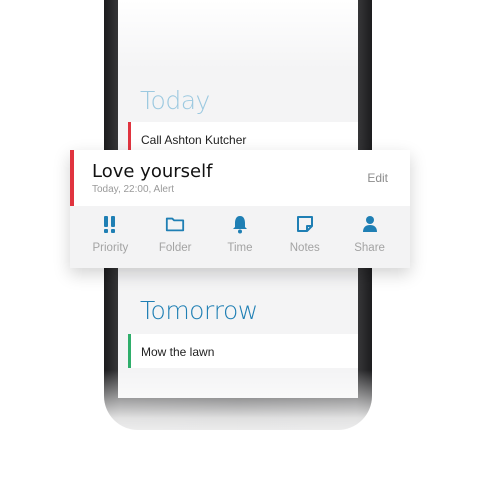 This screenshot has width=480, height=500. I want to click on time-label: Time, so click(240, 248).